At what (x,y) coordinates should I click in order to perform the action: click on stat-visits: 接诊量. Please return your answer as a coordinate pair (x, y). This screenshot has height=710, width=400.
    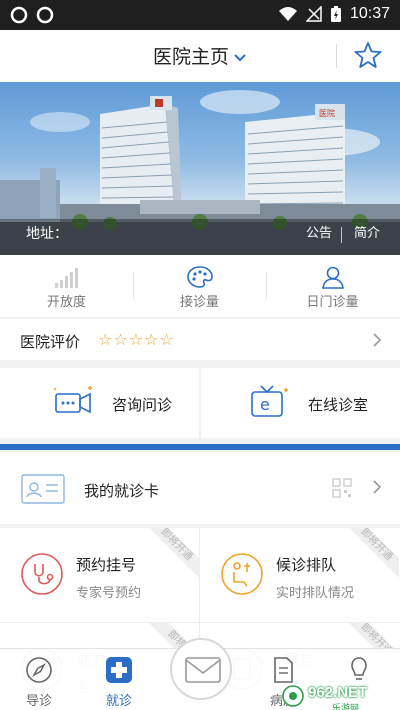
    Looking at the image, I should click on (199, 286).